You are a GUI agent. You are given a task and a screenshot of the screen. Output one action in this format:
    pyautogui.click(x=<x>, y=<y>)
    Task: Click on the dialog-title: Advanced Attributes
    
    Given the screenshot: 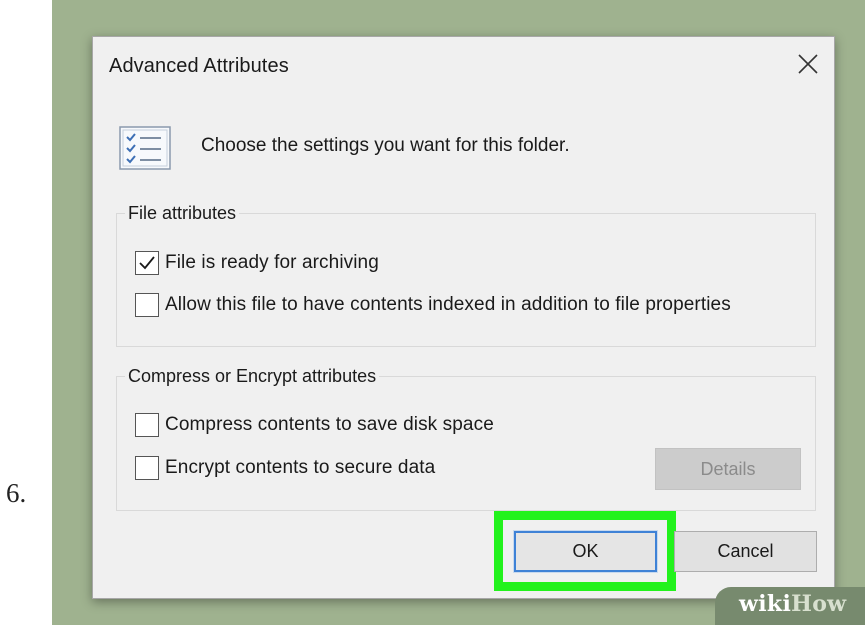 What is the action you would take?
    pyautogui.click(x=199, y=66)
    